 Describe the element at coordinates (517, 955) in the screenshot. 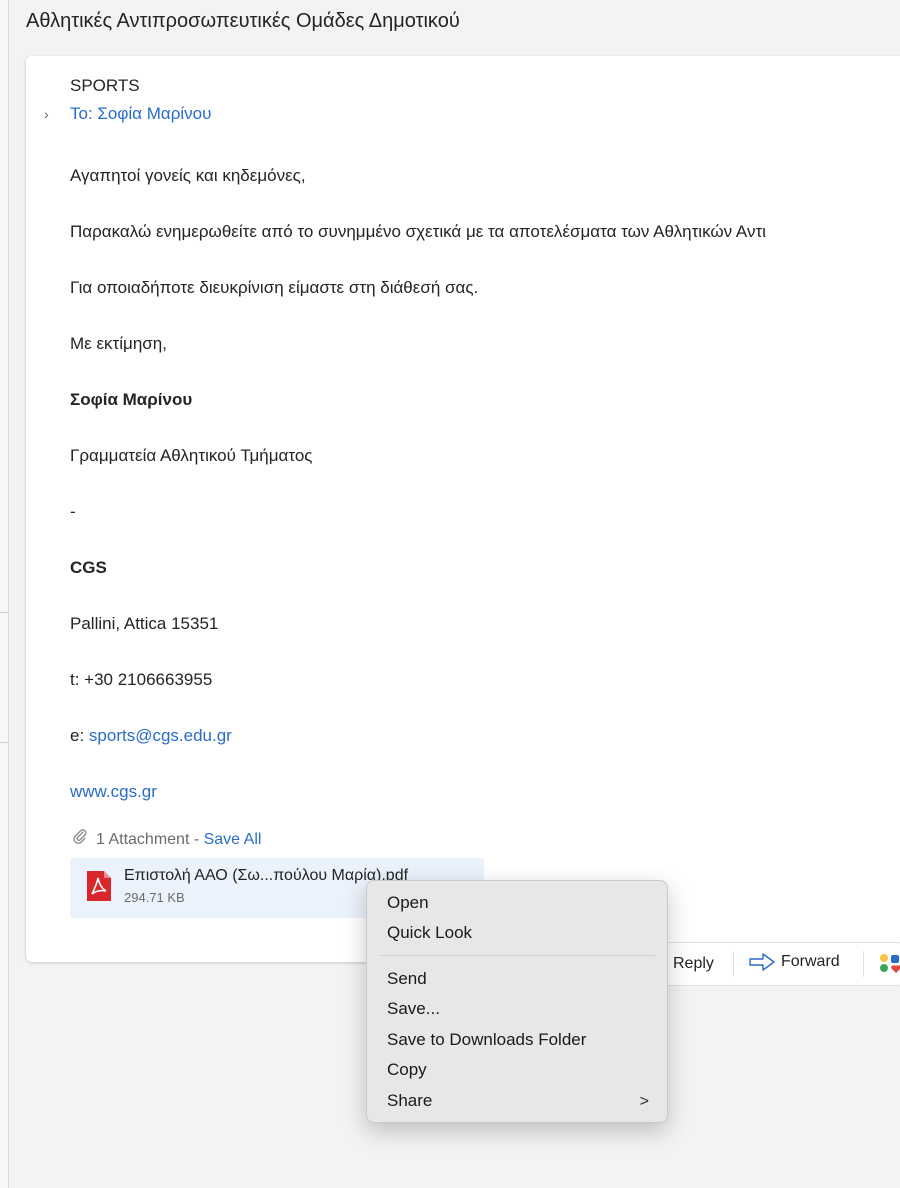

I see `menu-divider` at that location.